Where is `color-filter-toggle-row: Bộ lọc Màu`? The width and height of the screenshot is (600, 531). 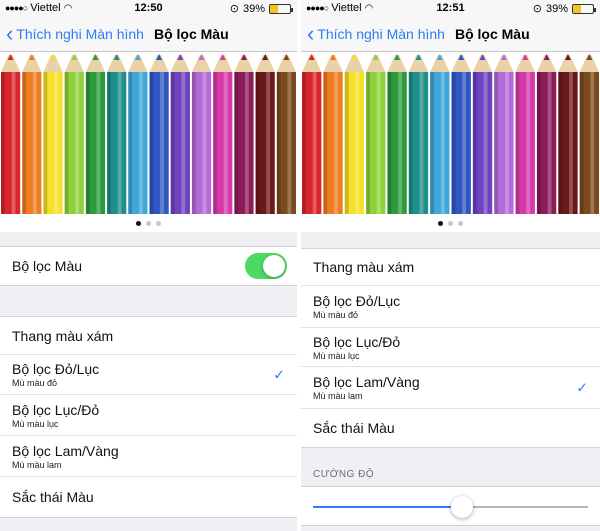 color-filter-toggle-row: Bộ lọc Màu is located at coordinates (148, 266).